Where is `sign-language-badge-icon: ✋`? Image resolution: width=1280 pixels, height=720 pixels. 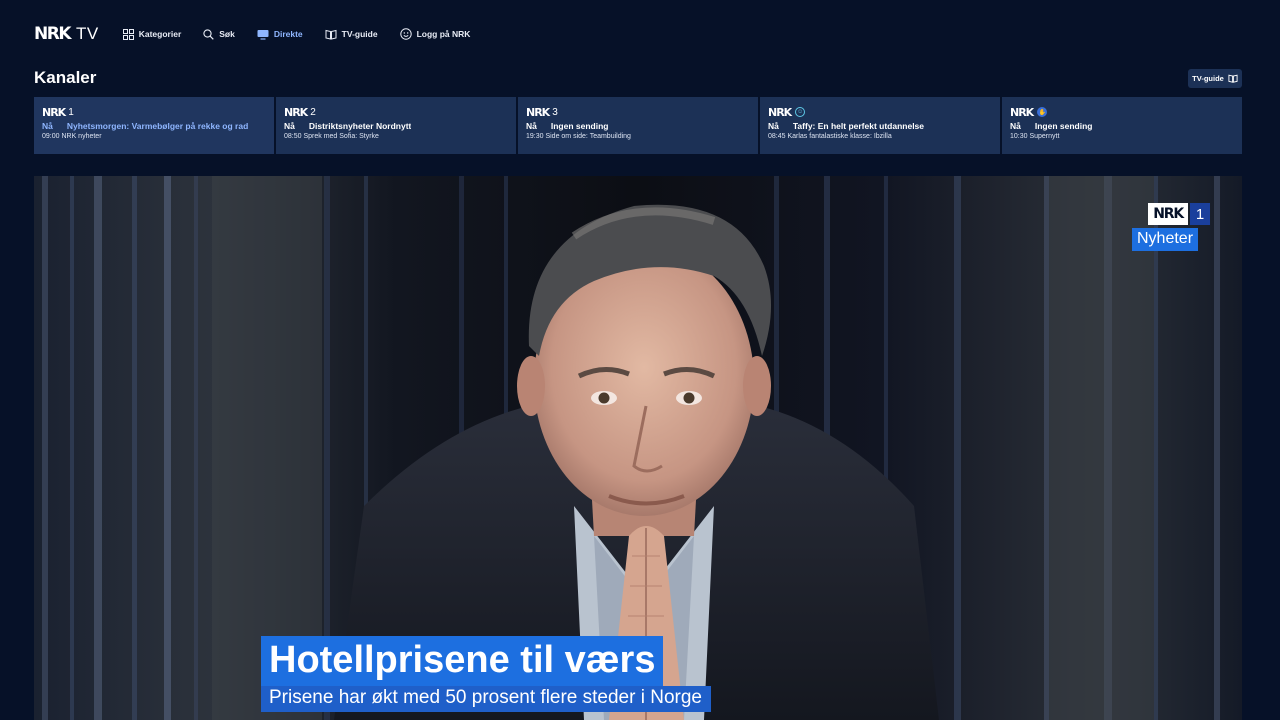
sign-language-badge-icon: ✋ is located at coordinates (1042, 112).